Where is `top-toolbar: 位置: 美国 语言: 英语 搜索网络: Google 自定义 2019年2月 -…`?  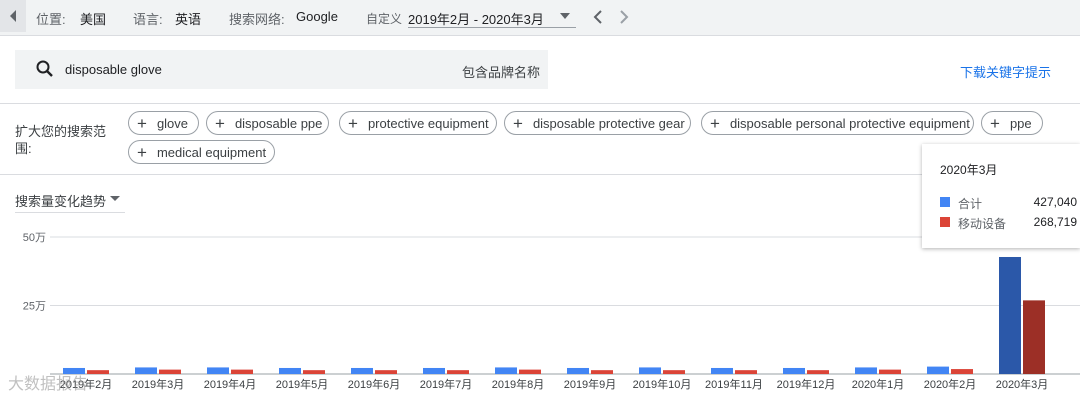
top-toolbar: 位置: 美国 语言: 英语 搜索网络: Google 自定义 2019年2月 -… is located at coordinates (540, 18).